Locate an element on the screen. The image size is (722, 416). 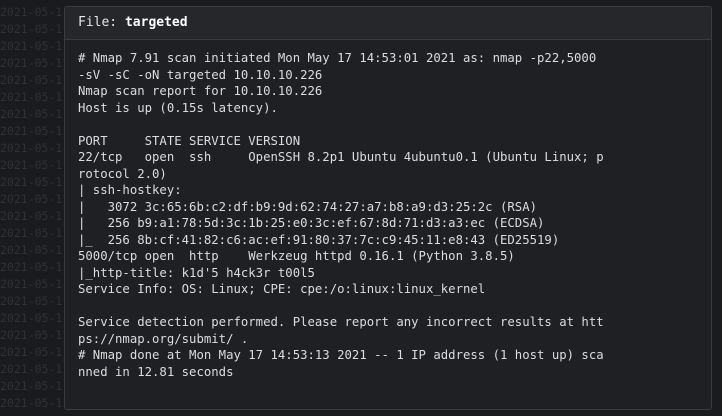
nmap-output-line: |_http-title: k1d'5 h4ck3r t00l5 is located at coordinates (196, 272).